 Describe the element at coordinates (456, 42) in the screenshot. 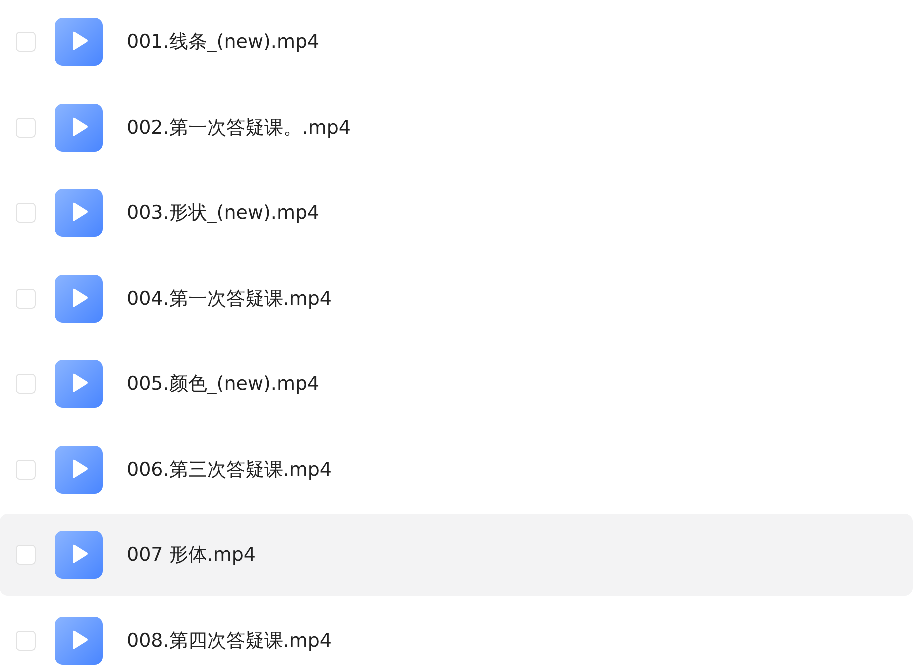

I see `file-row: 001.线条_(new).mp4` at that location.